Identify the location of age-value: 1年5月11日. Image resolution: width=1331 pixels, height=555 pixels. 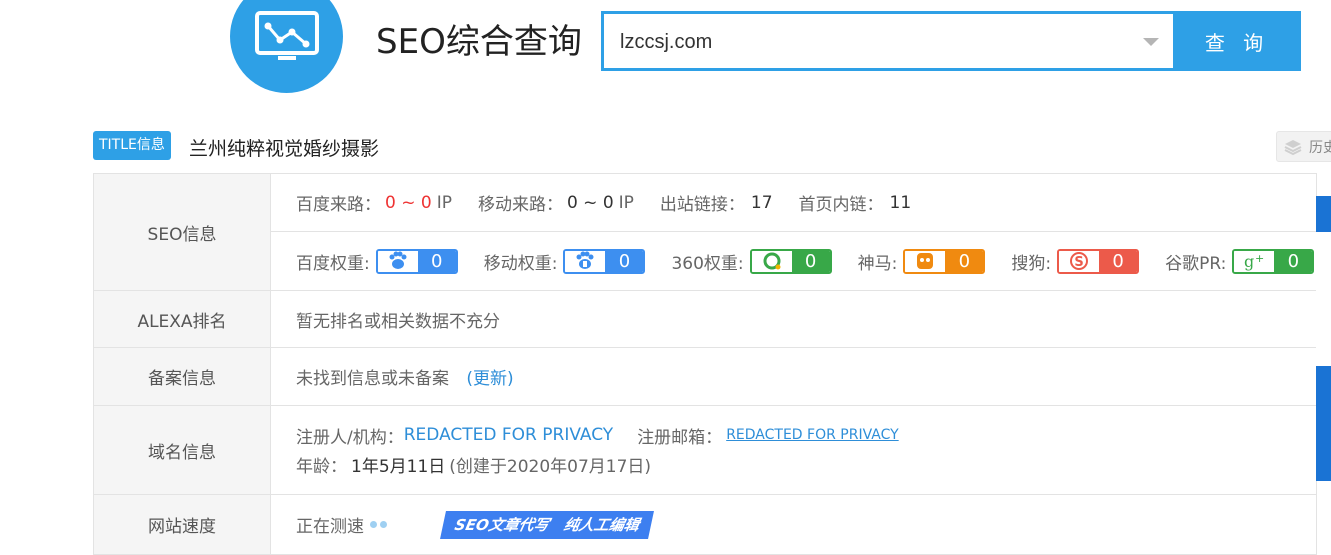
(398, 466).